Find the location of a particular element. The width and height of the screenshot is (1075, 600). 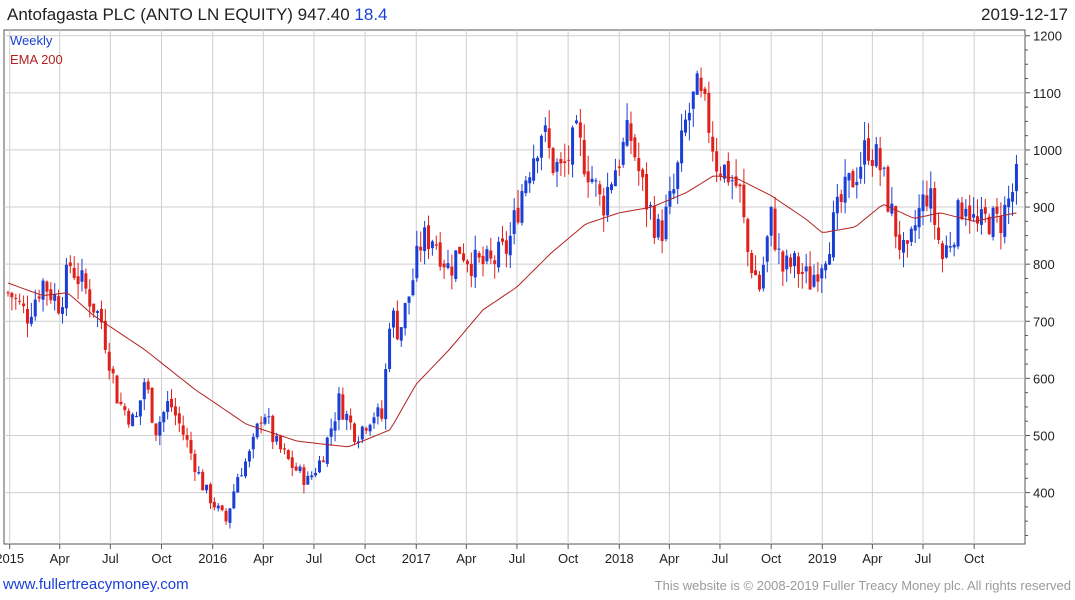

y-tick-label: 900 is located at coordinates (1044, 207).